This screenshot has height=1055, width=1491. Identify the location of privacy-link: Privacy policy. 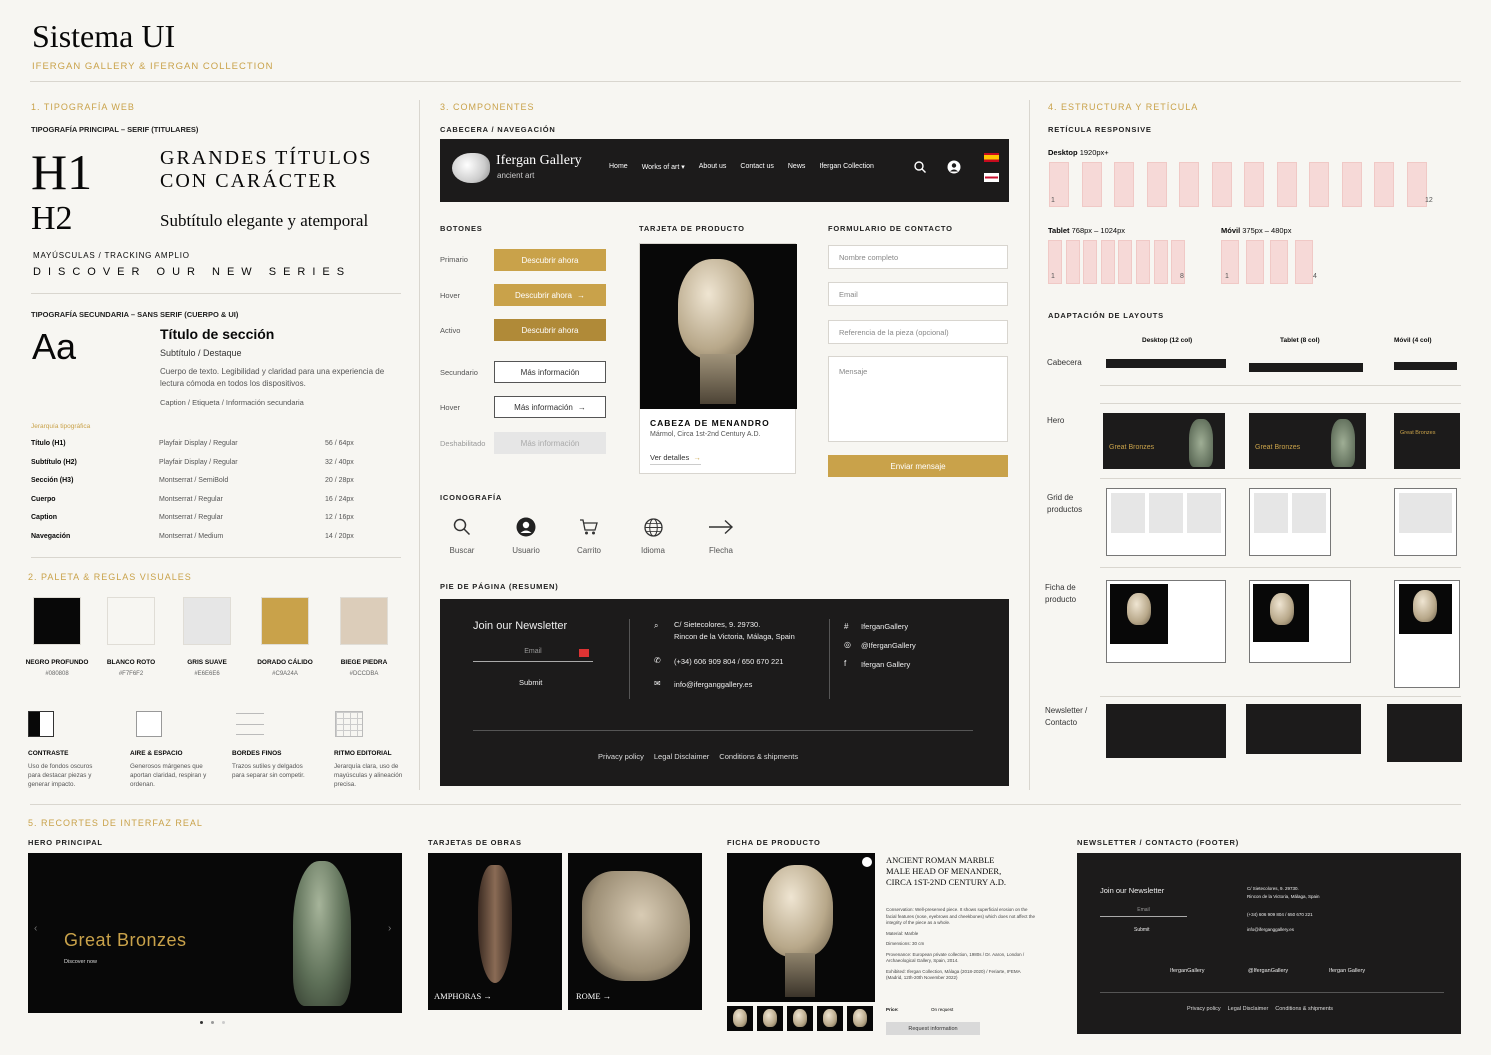
(621, 756).